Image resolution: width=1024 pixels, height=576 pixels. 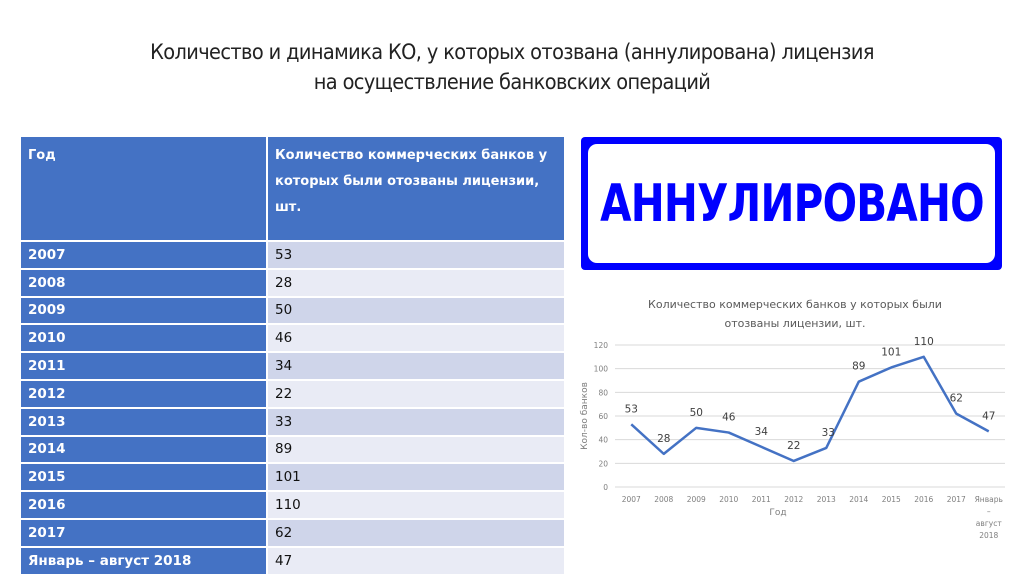 What do you see at coordinates (601, 369) in the screenshot?
I see `y-tick-label: 100` at bounding box center [601, 369].